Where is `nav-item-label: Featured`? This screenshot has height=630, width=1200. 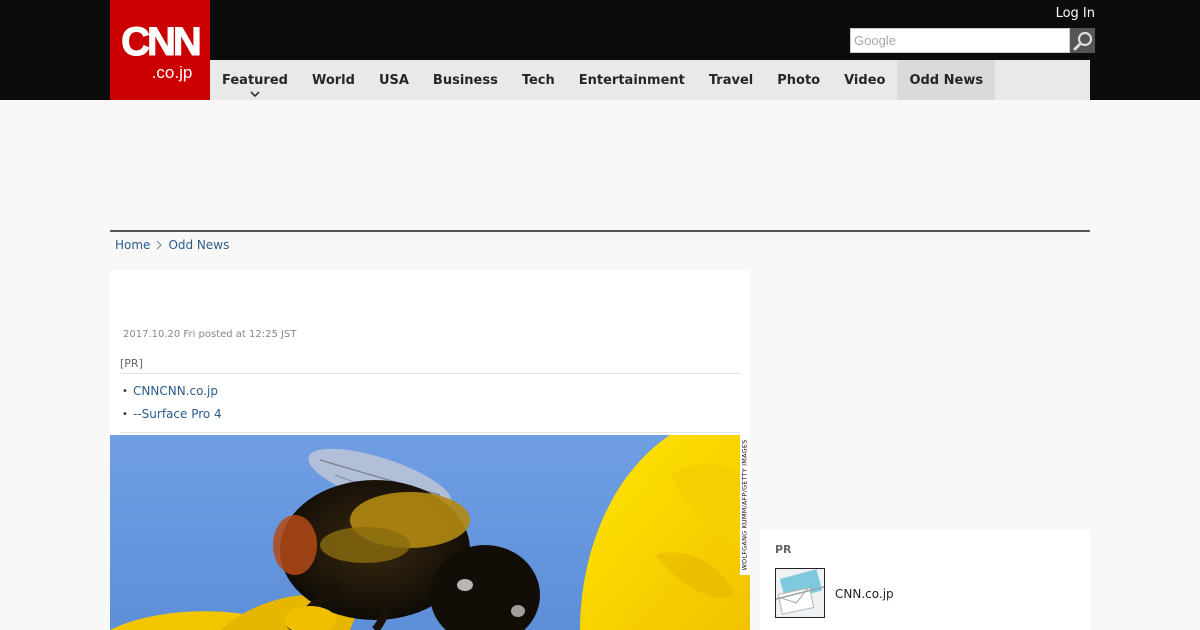
nav-item-label: Featured is located at coordinates (255, 80).